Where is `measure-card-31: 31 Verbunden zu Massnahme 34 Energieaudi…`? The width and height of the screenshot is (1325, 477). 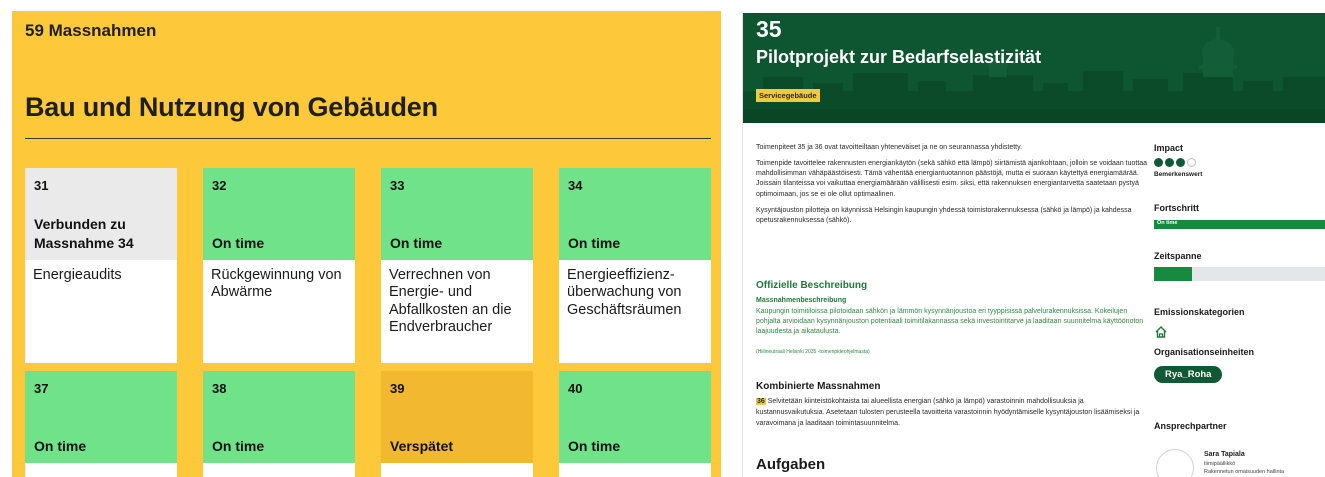 measure-card-31: 31 Verbunden zu Massnahme 34 Energieaudi… is located at coordinates (101, 265).